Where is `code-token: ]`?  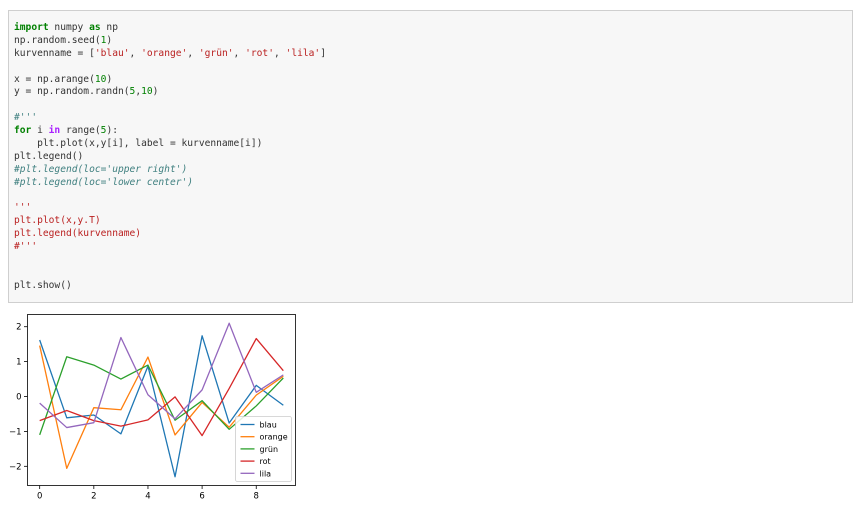
code-token: ] is located at coordinates (323, 53).